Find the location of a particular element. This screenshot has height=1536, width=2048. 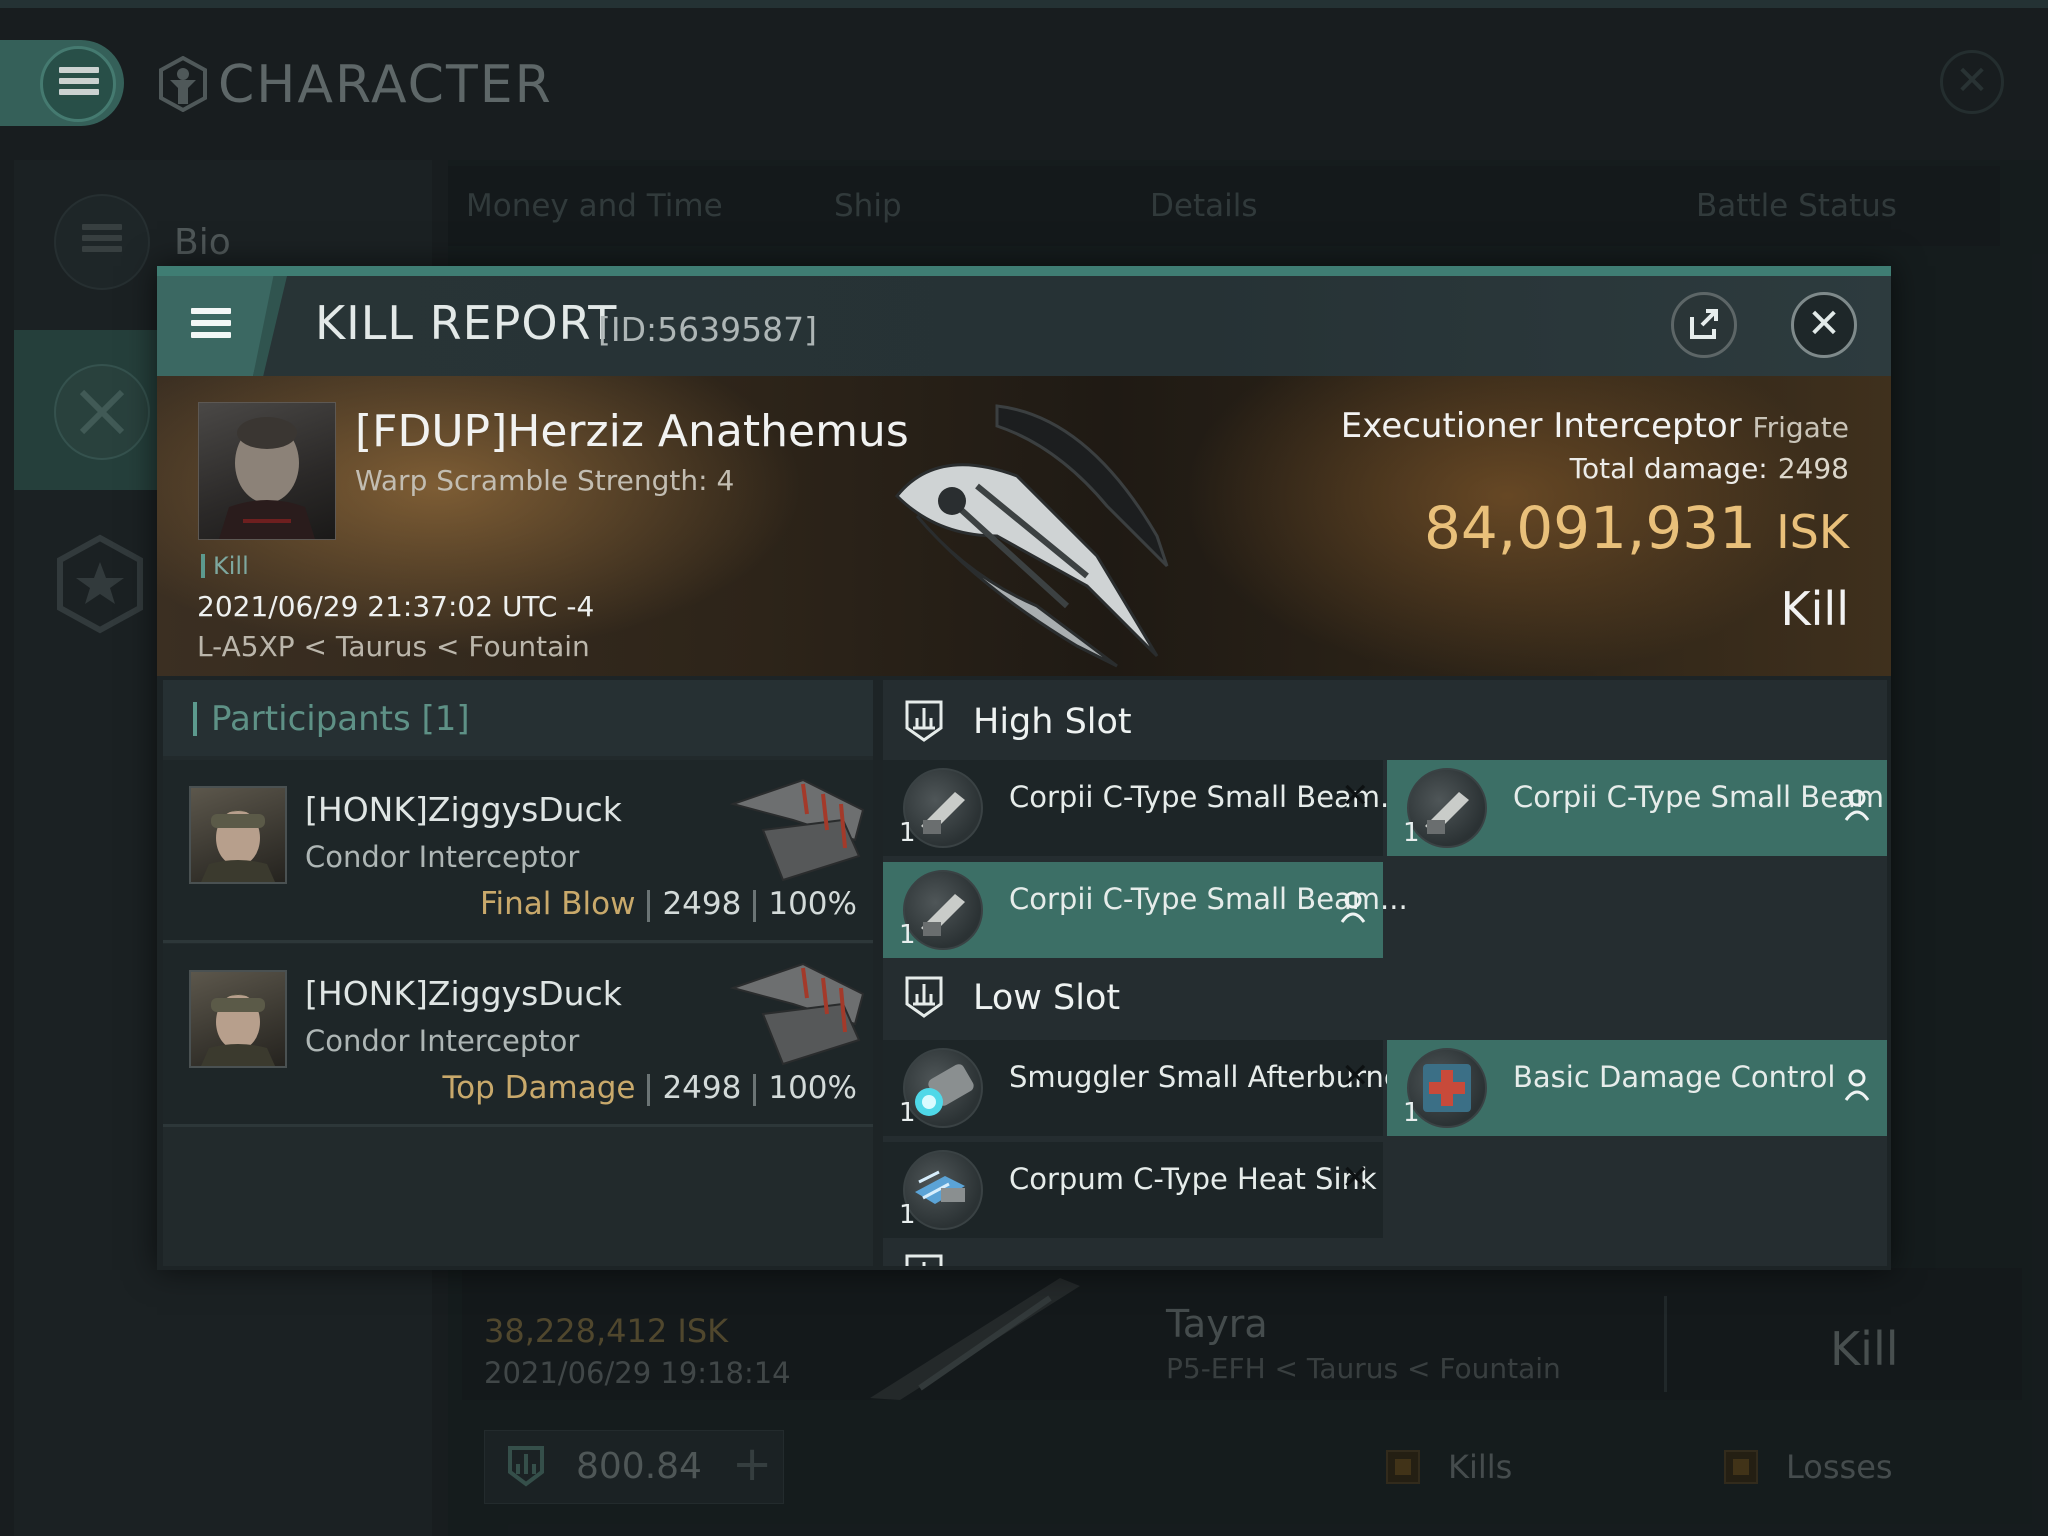

ship-name-text: Executioner Interceptor is located at coordinates (1541, 426).